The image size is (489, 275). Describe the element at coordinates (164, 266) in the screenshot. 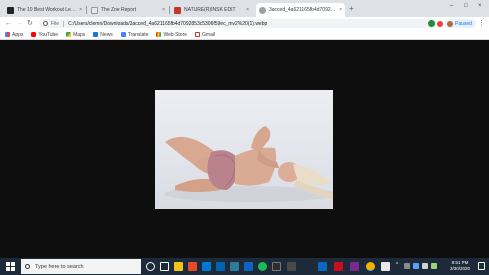

I see `task-view-icon` at that location.